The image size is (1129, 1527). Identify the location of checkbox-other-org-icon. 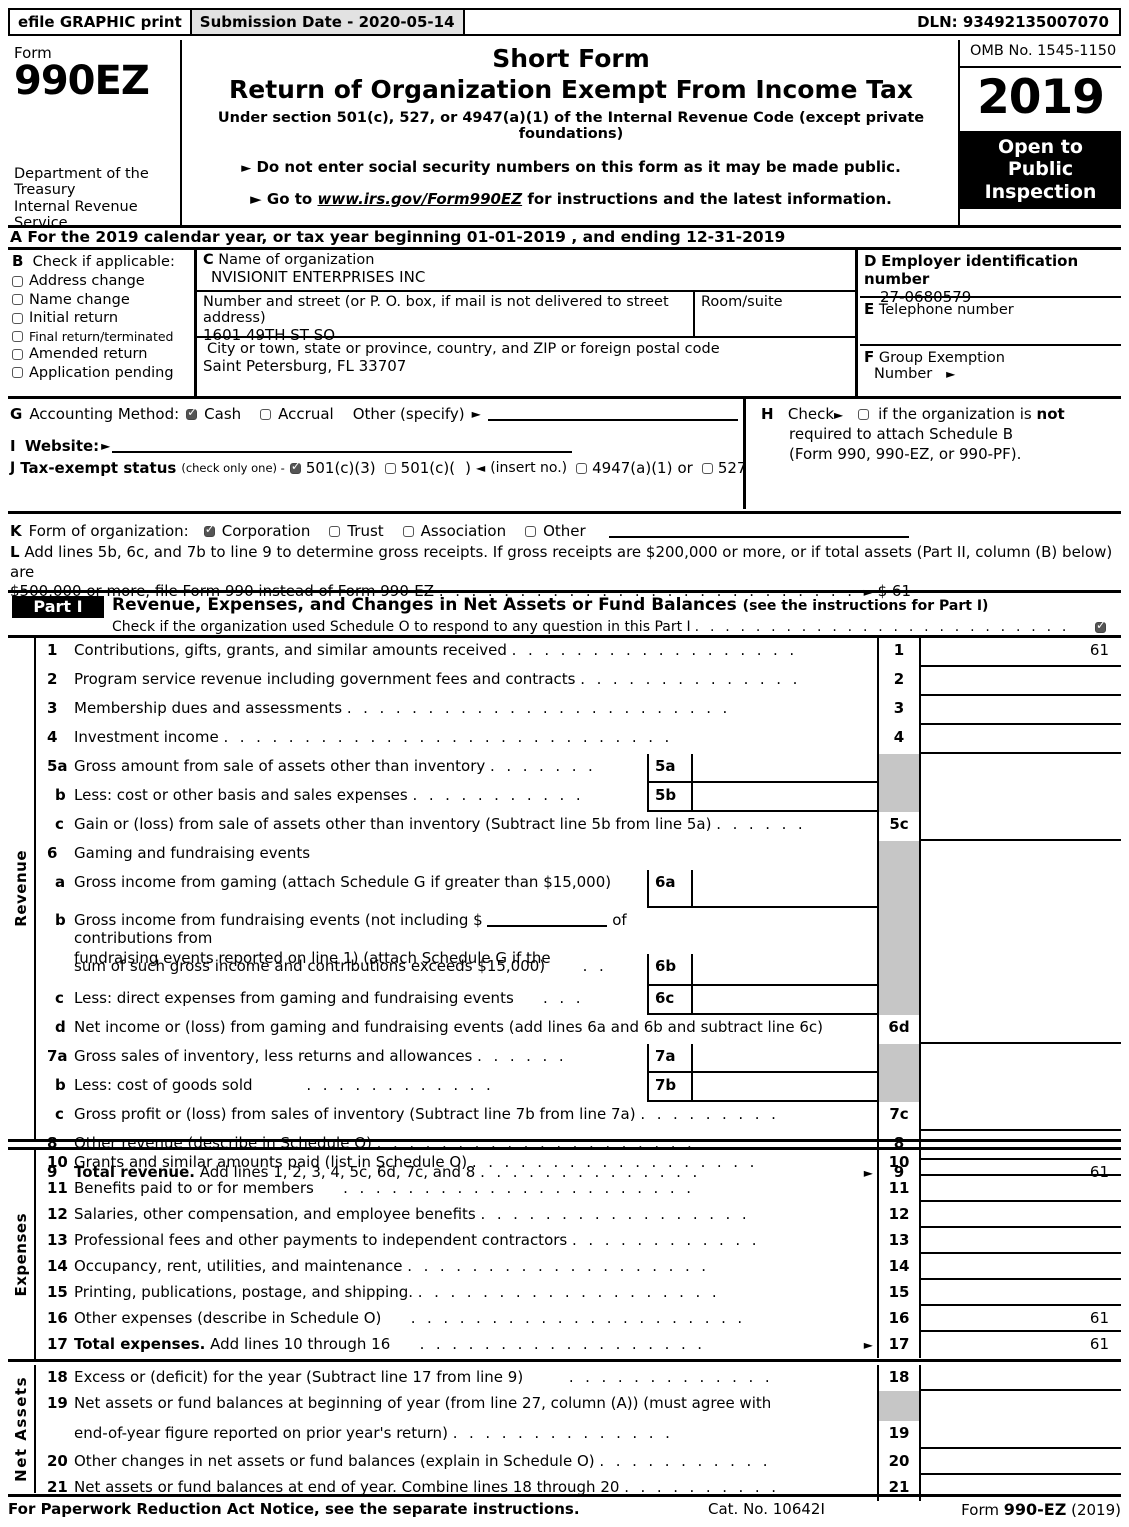
(531, 531).